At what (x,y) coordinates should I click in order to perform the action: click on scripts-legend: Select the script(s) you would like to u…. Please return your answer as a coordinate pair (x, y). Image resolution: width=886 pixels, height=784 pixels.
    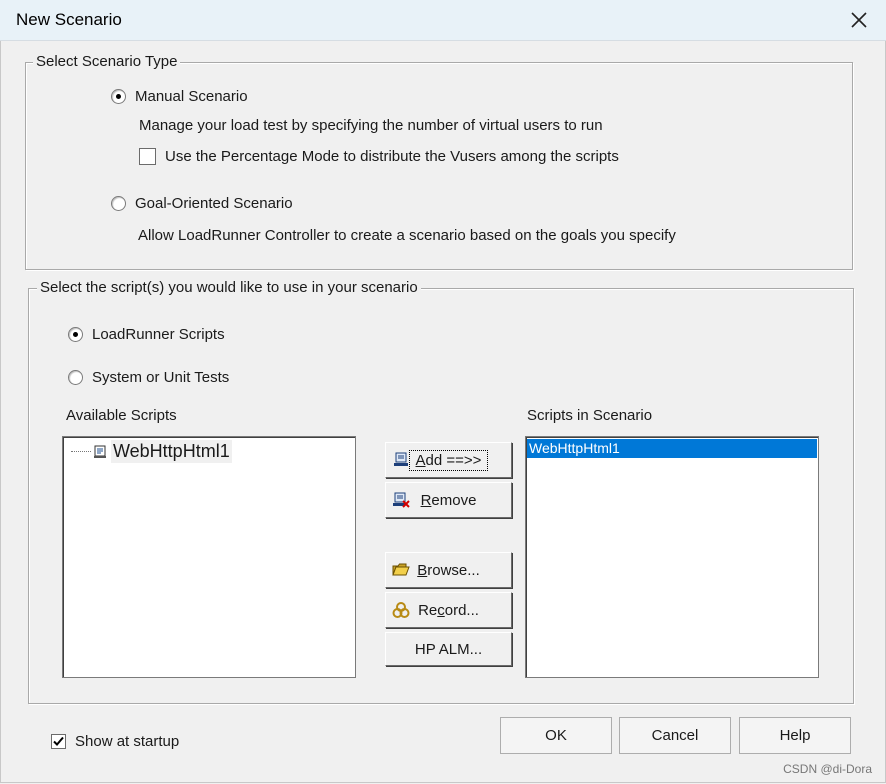
    Looking at the image, I should click on (229, 288).